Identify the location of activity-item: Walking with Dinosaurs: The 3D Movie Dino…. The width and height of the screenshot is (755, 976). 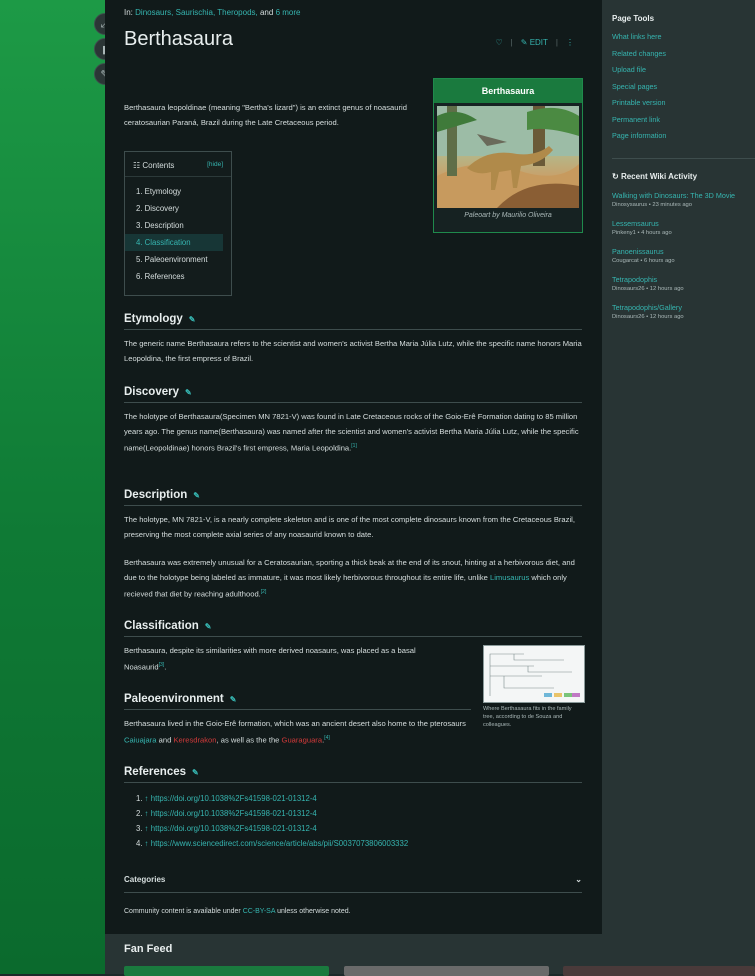
(682, 205).